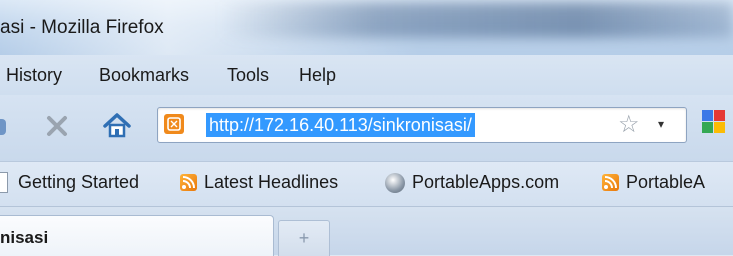  I want to click on bookmark-star-icon: ☆, so click(629, 125).